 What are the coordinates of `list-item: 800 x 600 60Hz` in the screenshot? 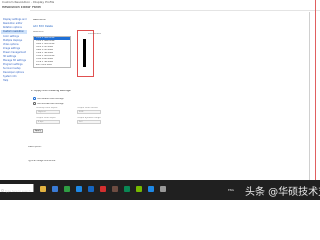 It's located at (52, 65).